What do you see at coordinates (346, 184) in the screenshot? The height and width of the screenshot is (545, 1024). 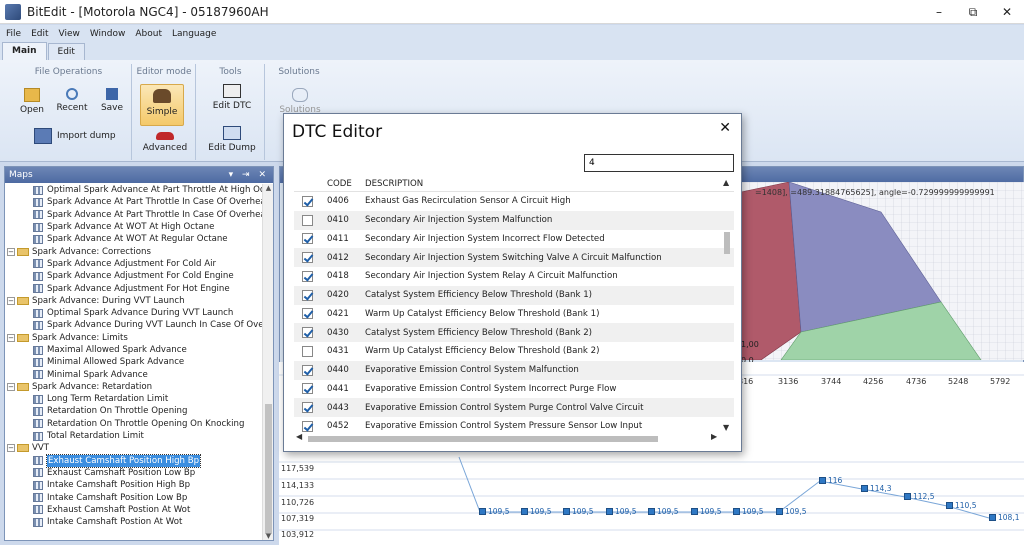 I see `column-code: CODE` at bounding box center [346, 184].